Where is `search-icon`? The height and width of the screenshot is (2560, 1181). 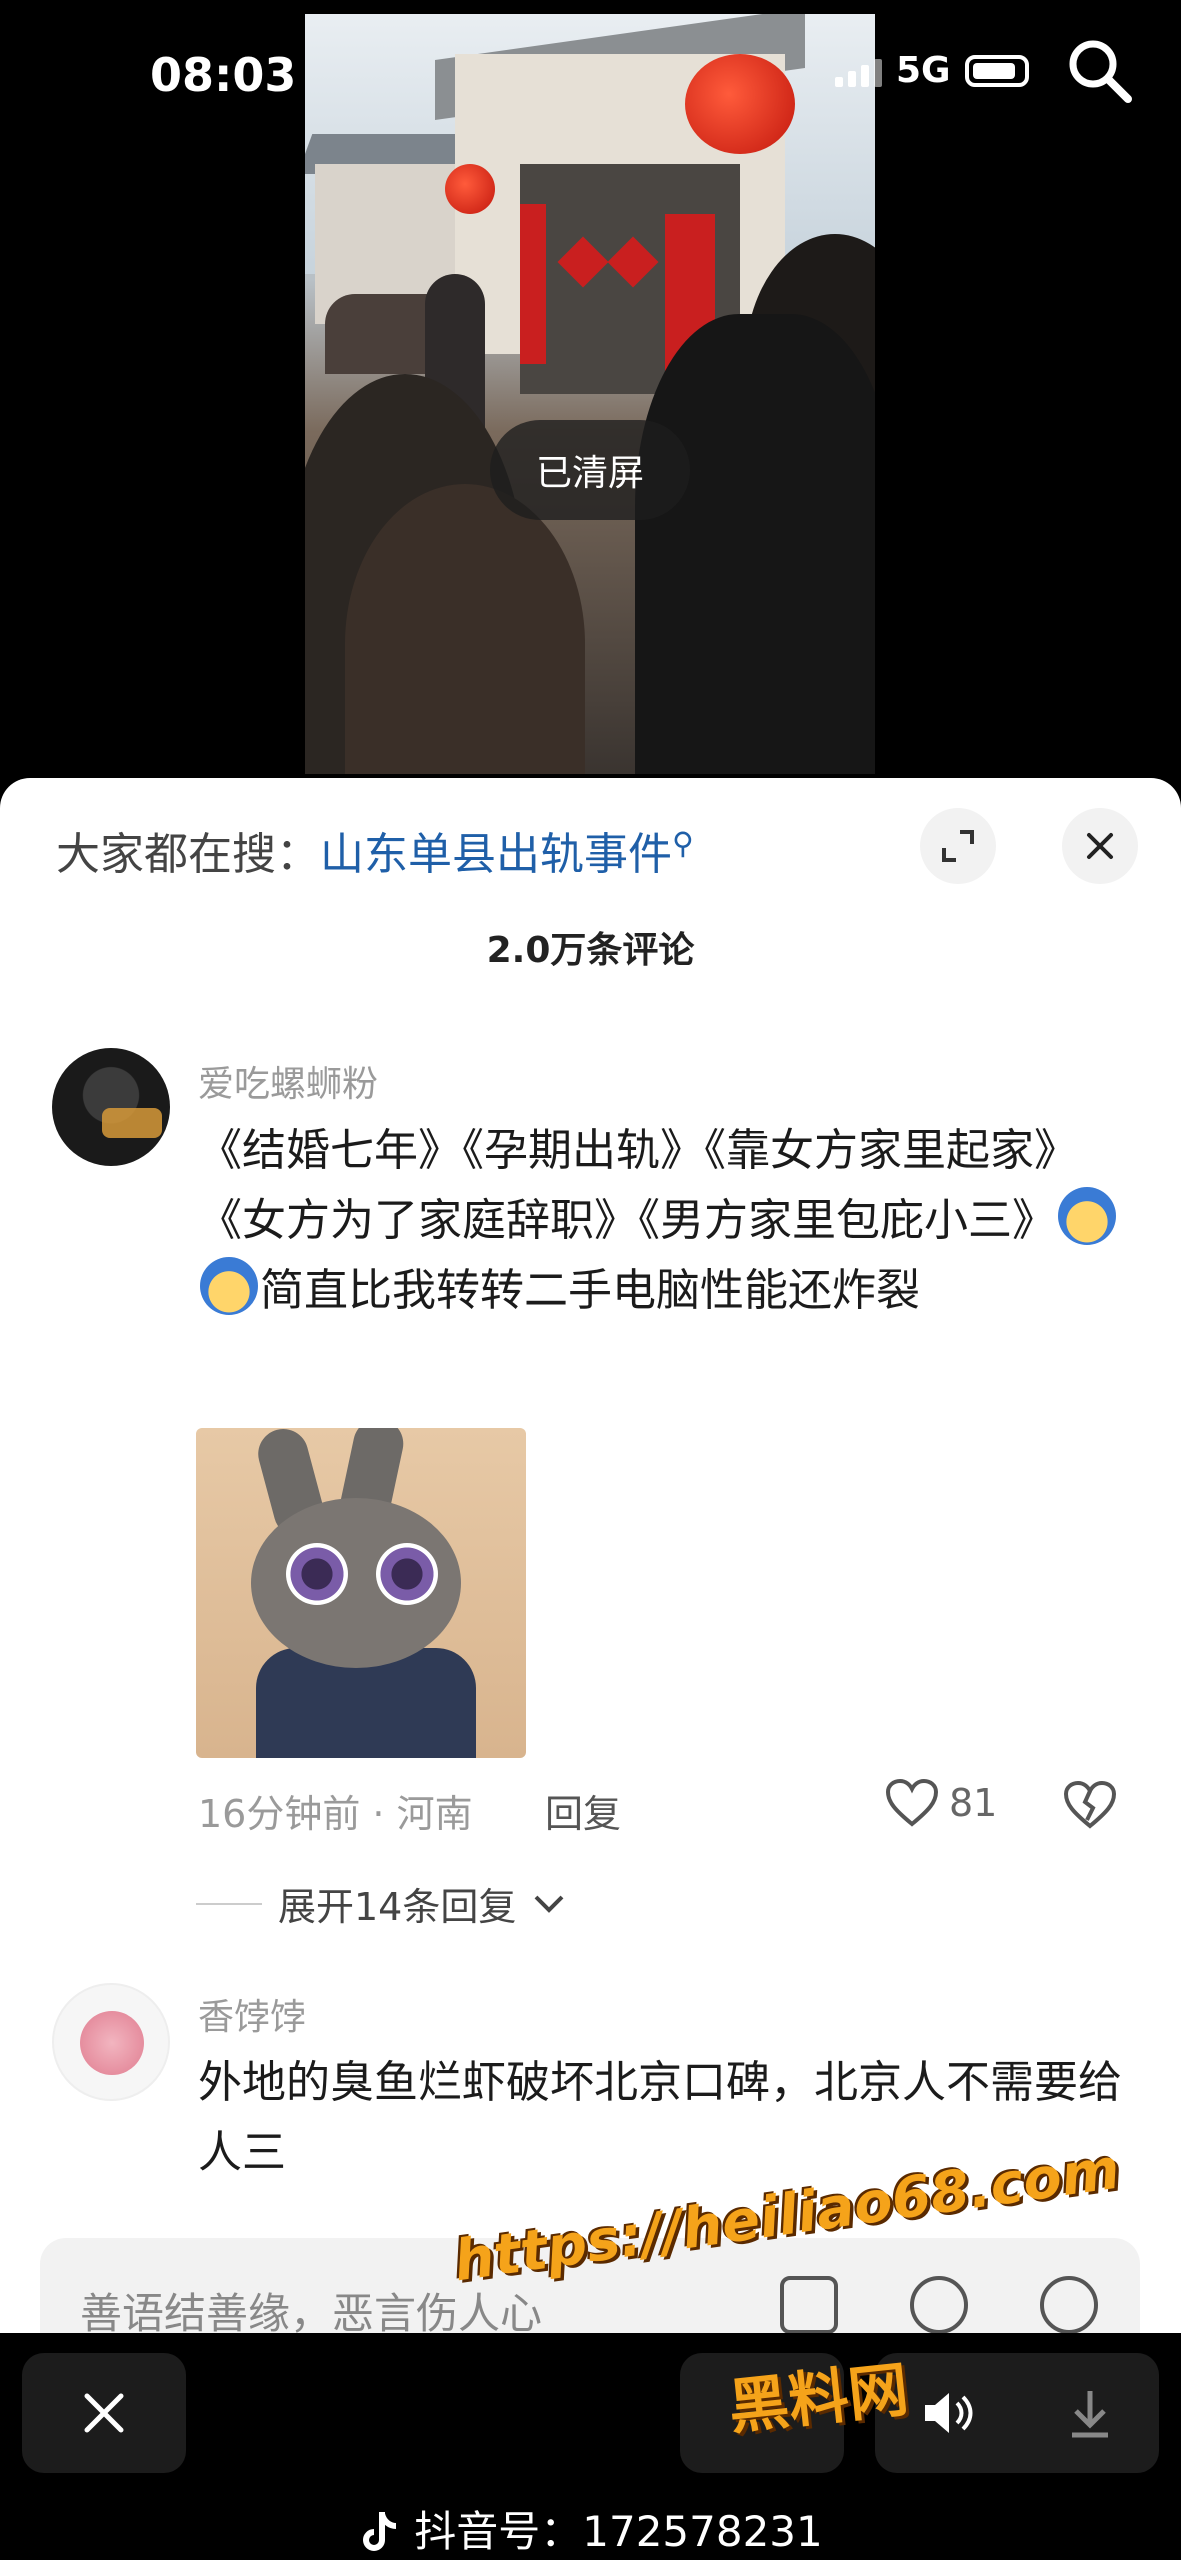 search-icon is located at coordinates (1100, 71).